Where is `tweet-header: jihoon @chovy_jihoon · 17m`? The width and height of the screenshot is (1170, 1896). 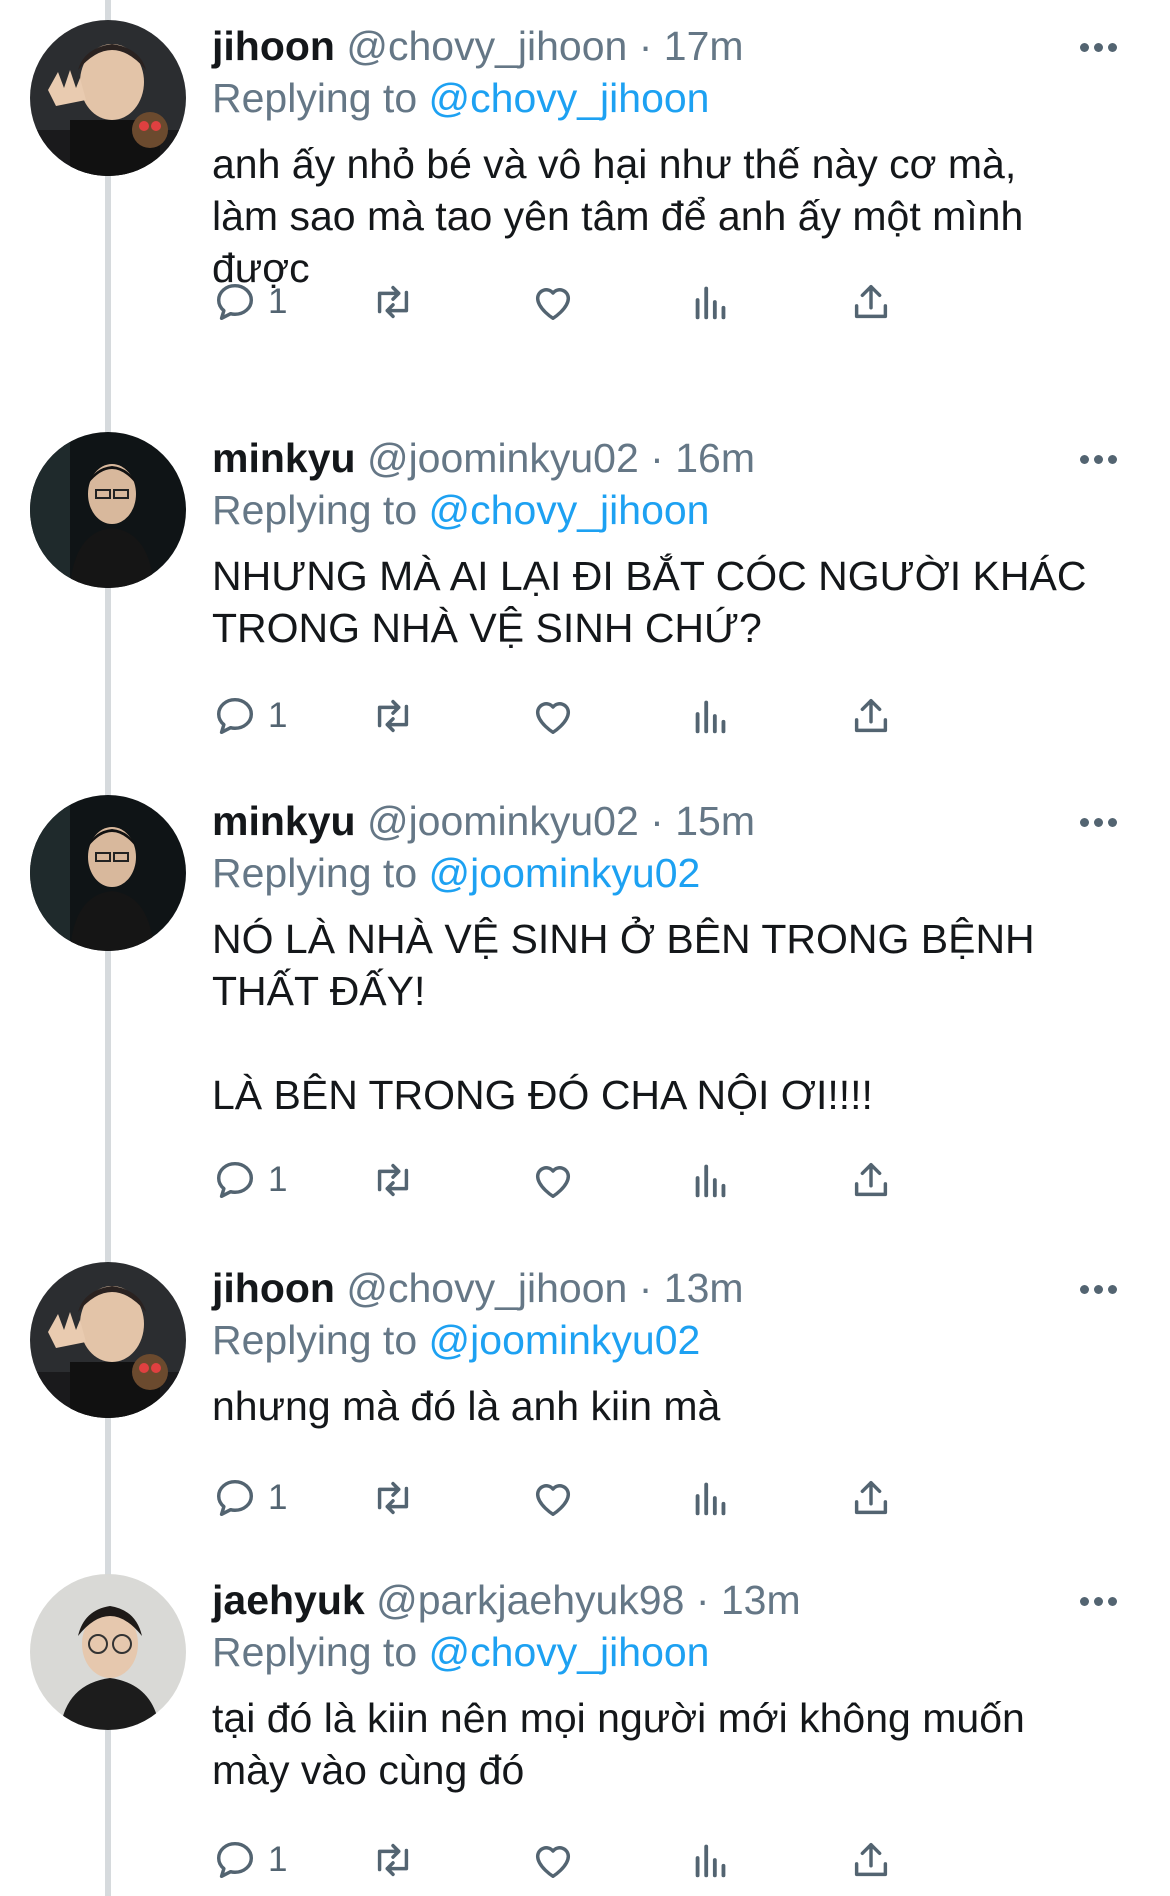
tweet-header: jihoon @chovy_jihoon · 17m is located at coordinates (478, 46).